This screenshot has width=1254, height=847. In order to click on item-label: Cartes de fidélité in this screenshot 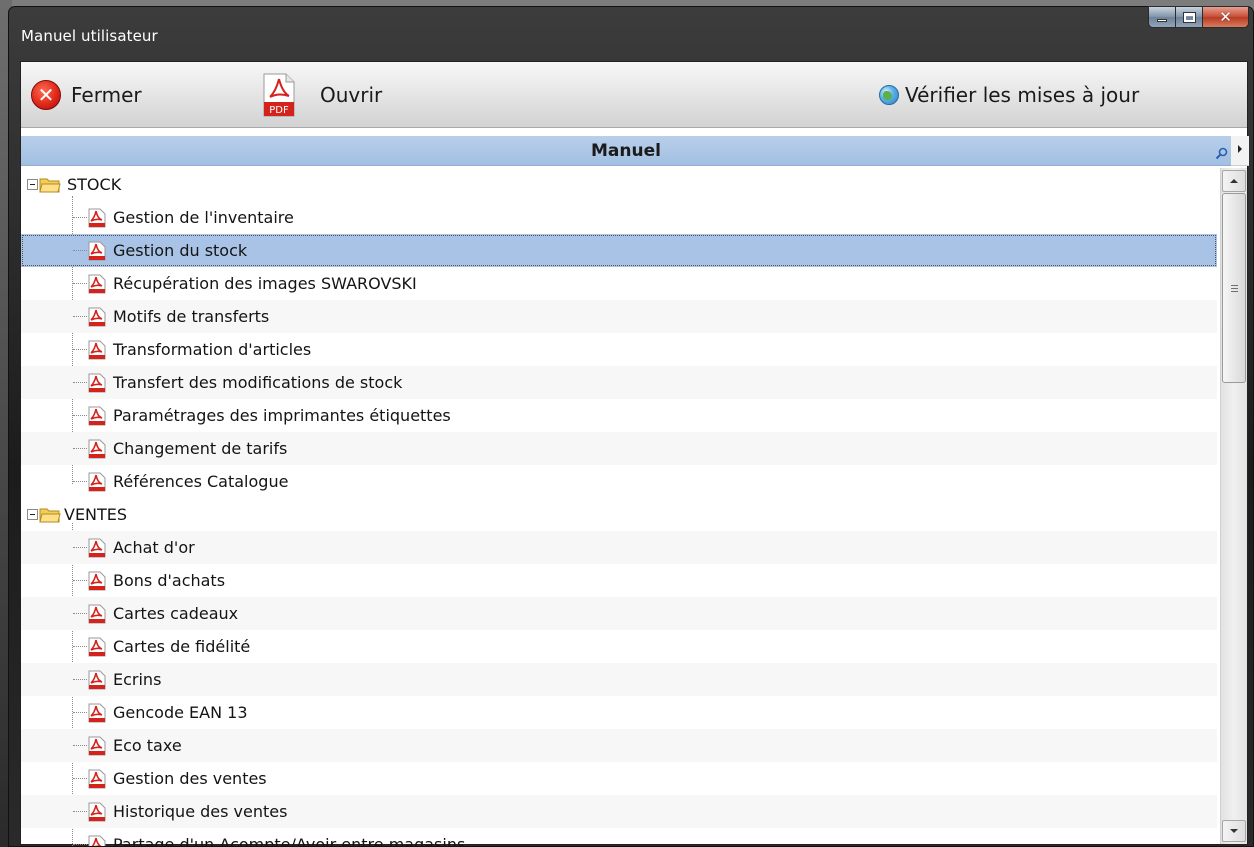, I will do `click(182, 646)`.